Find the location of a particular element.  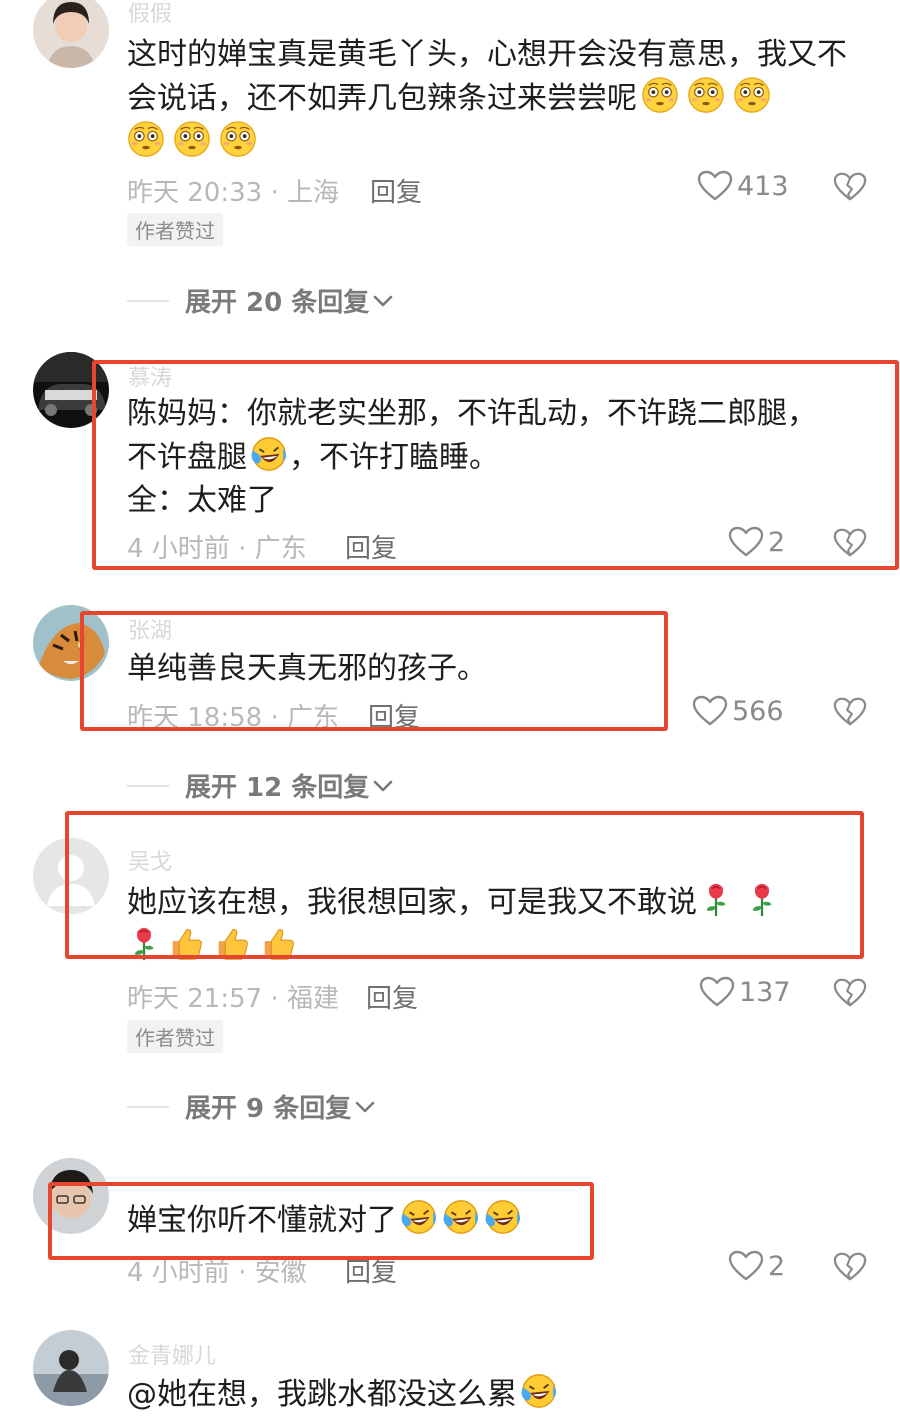

like-button: 566 is located at coordinates (738, 711).